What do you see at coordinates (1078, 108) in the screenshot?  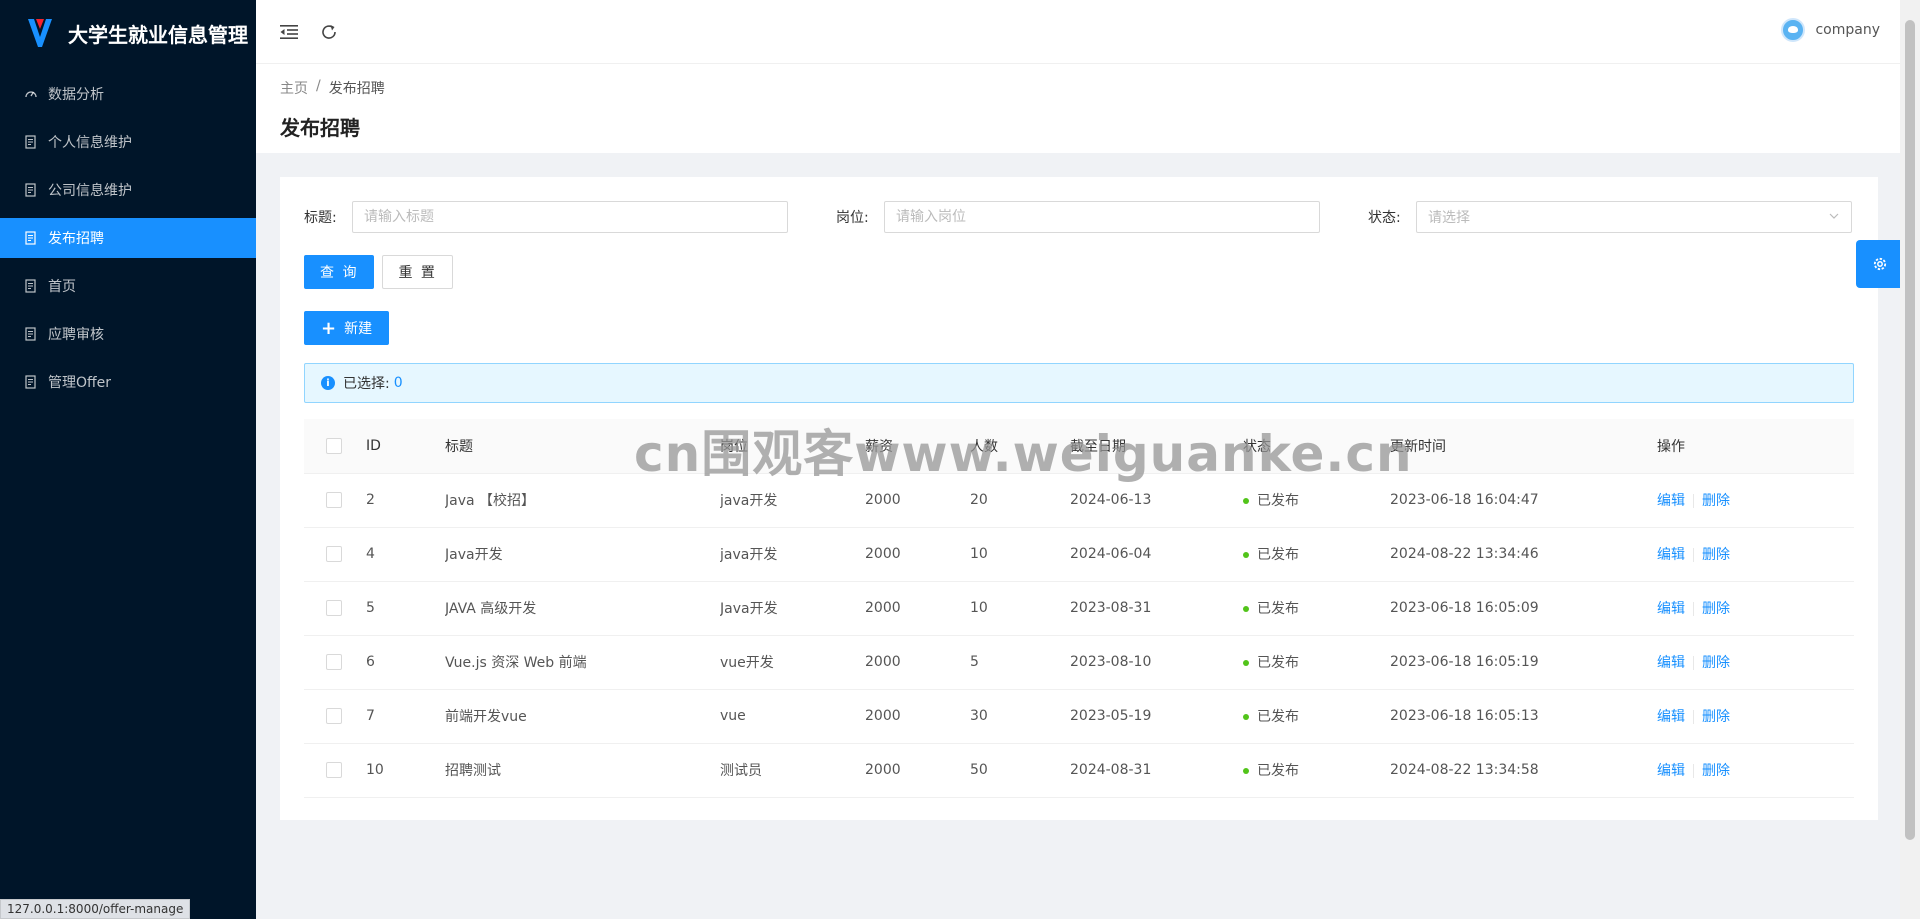 I see `page-header: 主页 / 发布招聘 发布招聘` at bounding box center [1078, 108].